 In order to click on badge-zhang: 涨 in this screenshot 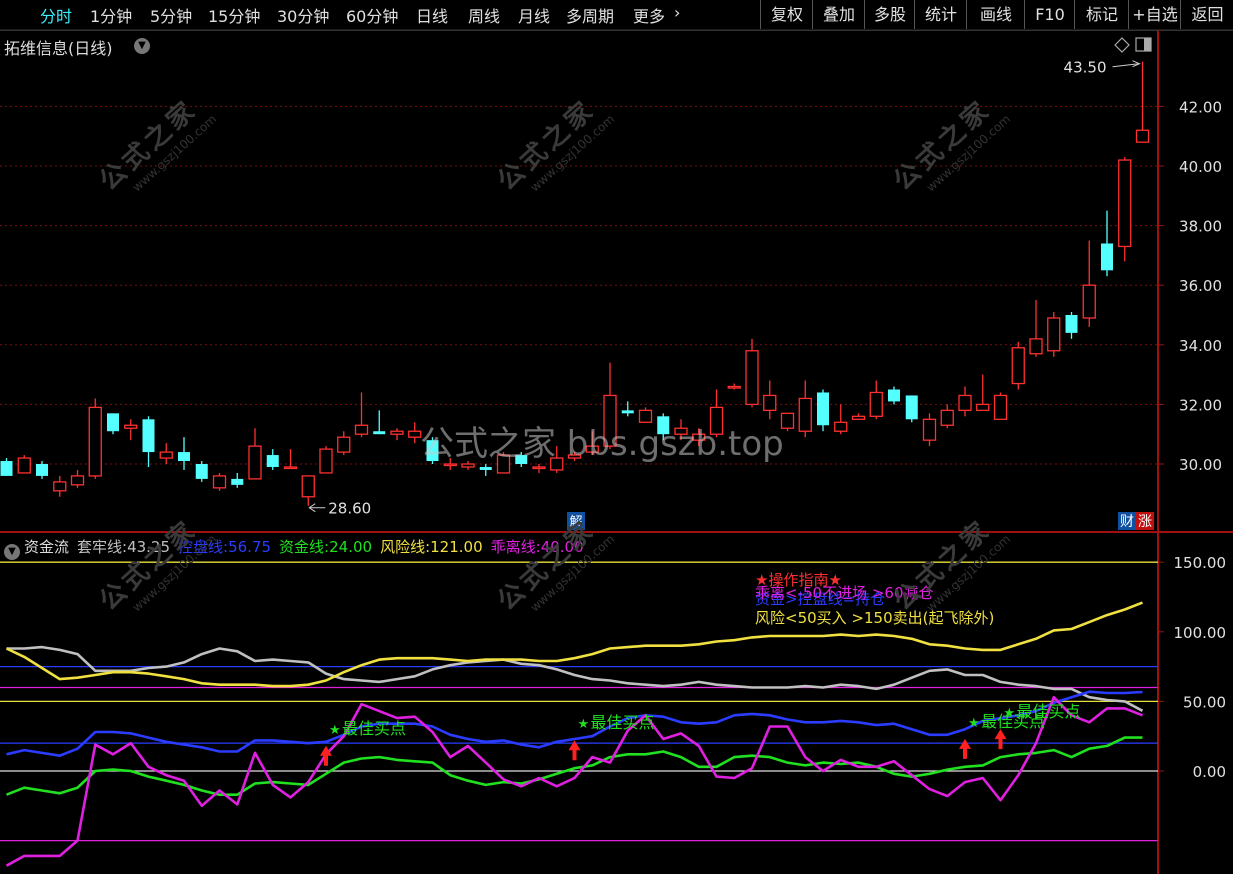, I will do `click(1145, 522)`.